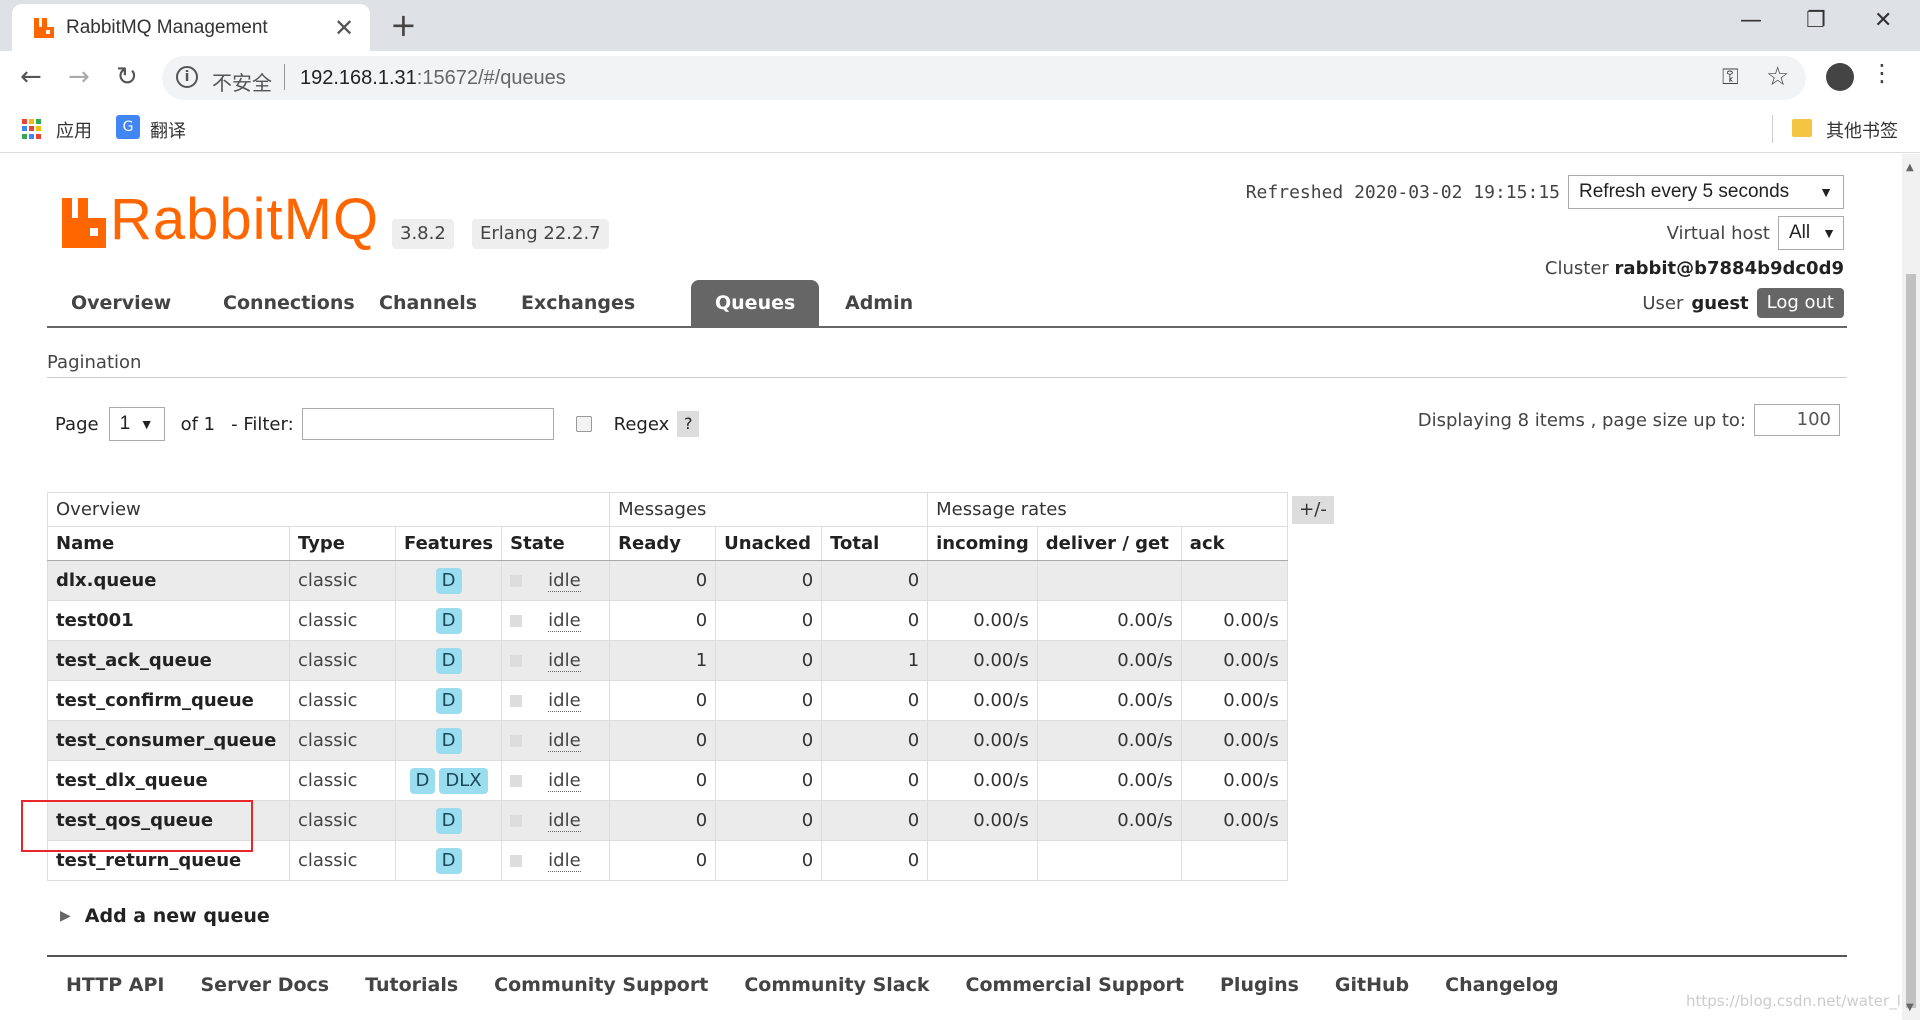  Describe the element at coordinates (1109, 543) in the screenshot. I see `col-deliver-get: deliver / get` at that location.